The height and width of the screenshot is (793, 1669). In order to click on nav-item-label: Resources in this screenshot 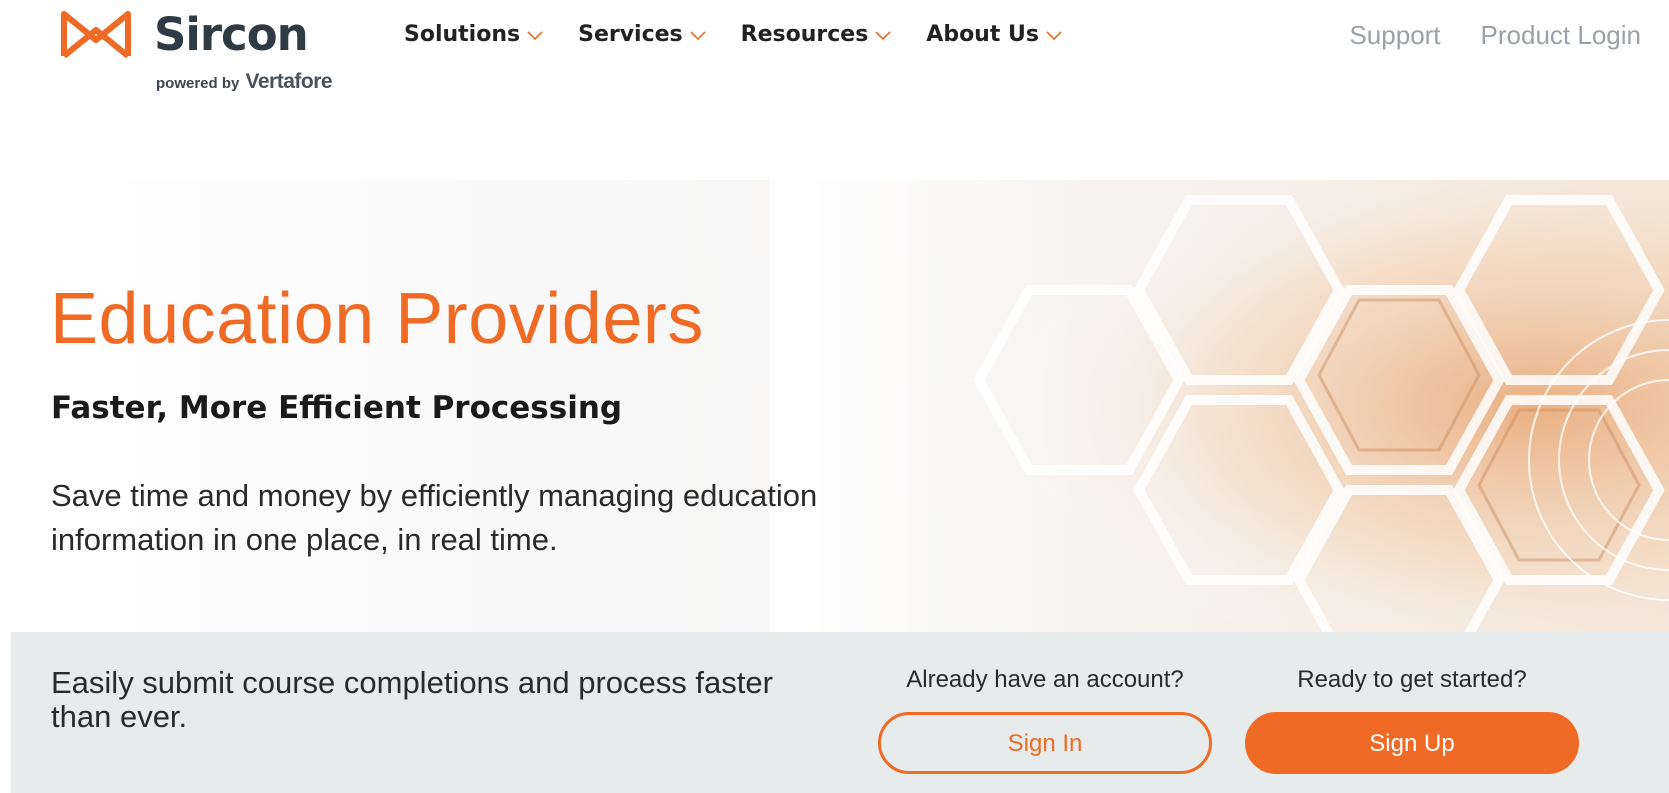, I will do `click(804, 34)`.